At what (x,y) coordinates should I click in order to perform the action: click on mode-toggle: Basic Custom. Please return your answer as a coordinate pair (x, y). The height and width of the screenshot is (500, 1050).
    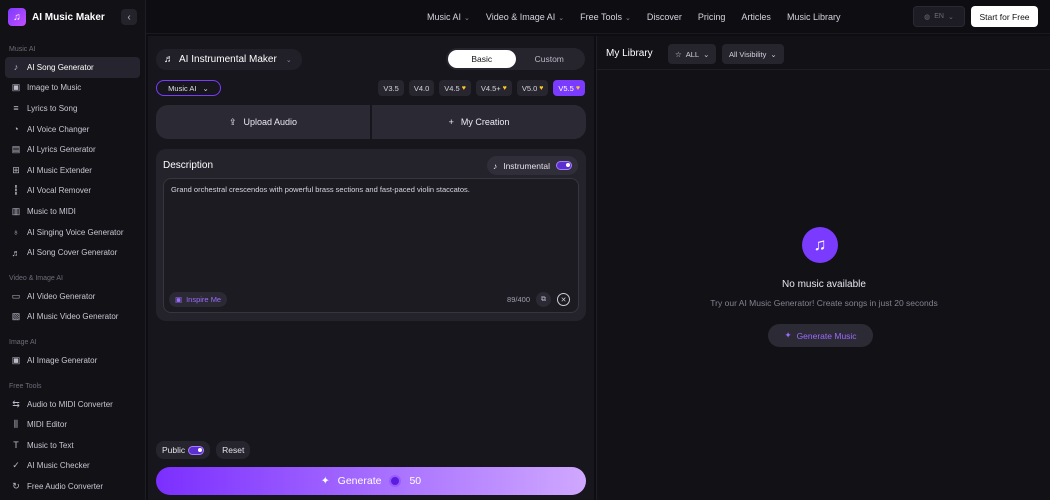
    Looking at the image, I should click on (515, 59).